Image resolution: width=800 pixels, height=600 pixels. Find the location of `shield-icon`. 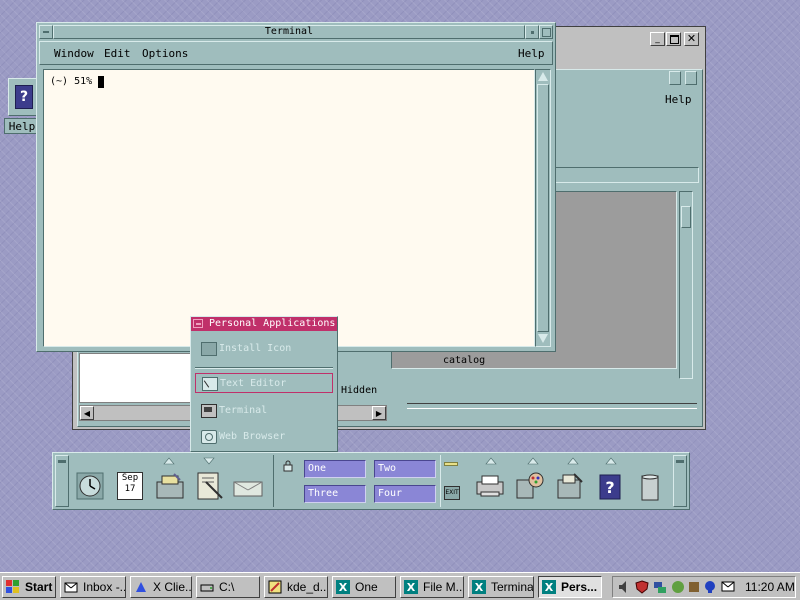

shield-icon is located at coordinates (642, 587).